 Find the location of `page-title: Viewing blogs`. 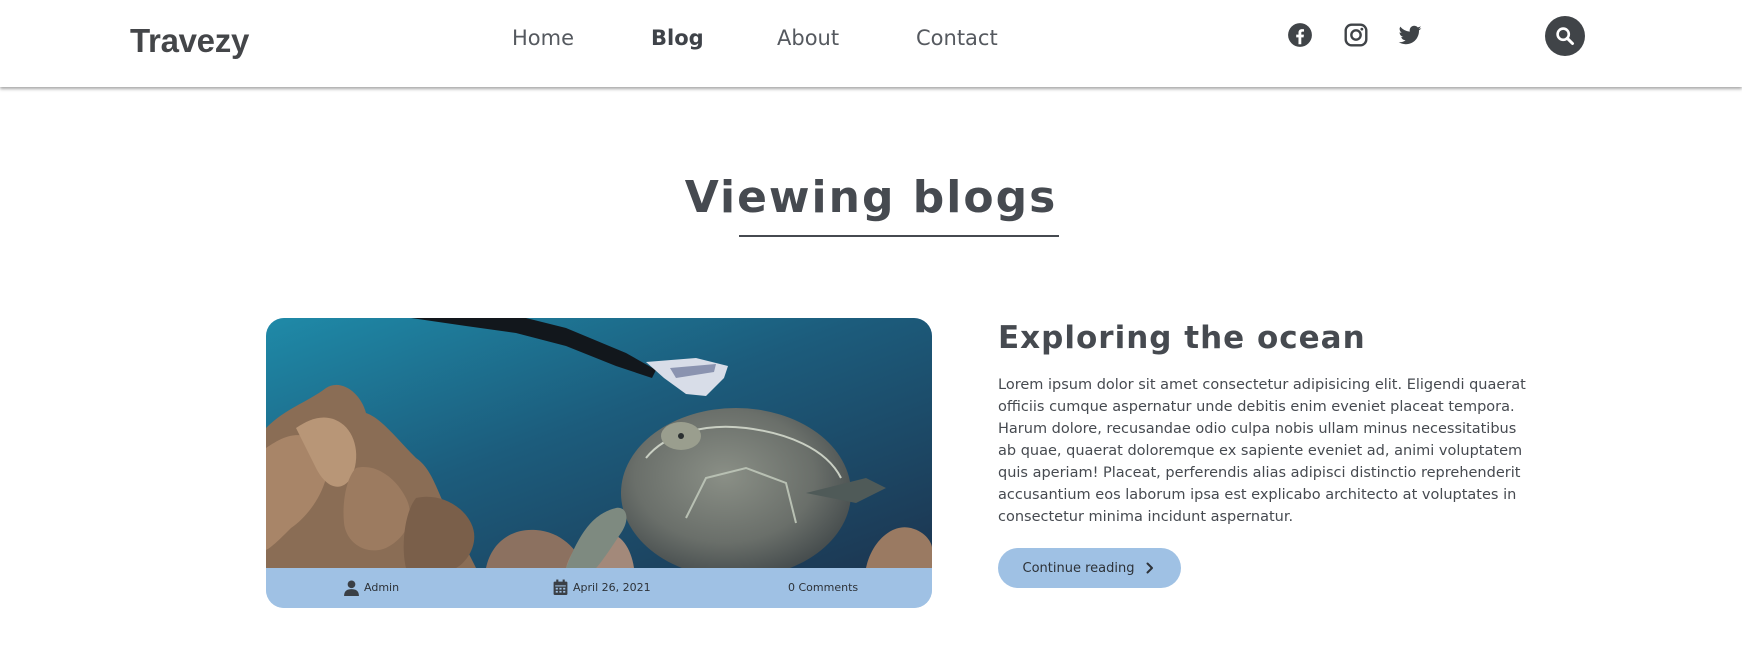

page-title: Viewing blogs is located at coordinates (871, 197).